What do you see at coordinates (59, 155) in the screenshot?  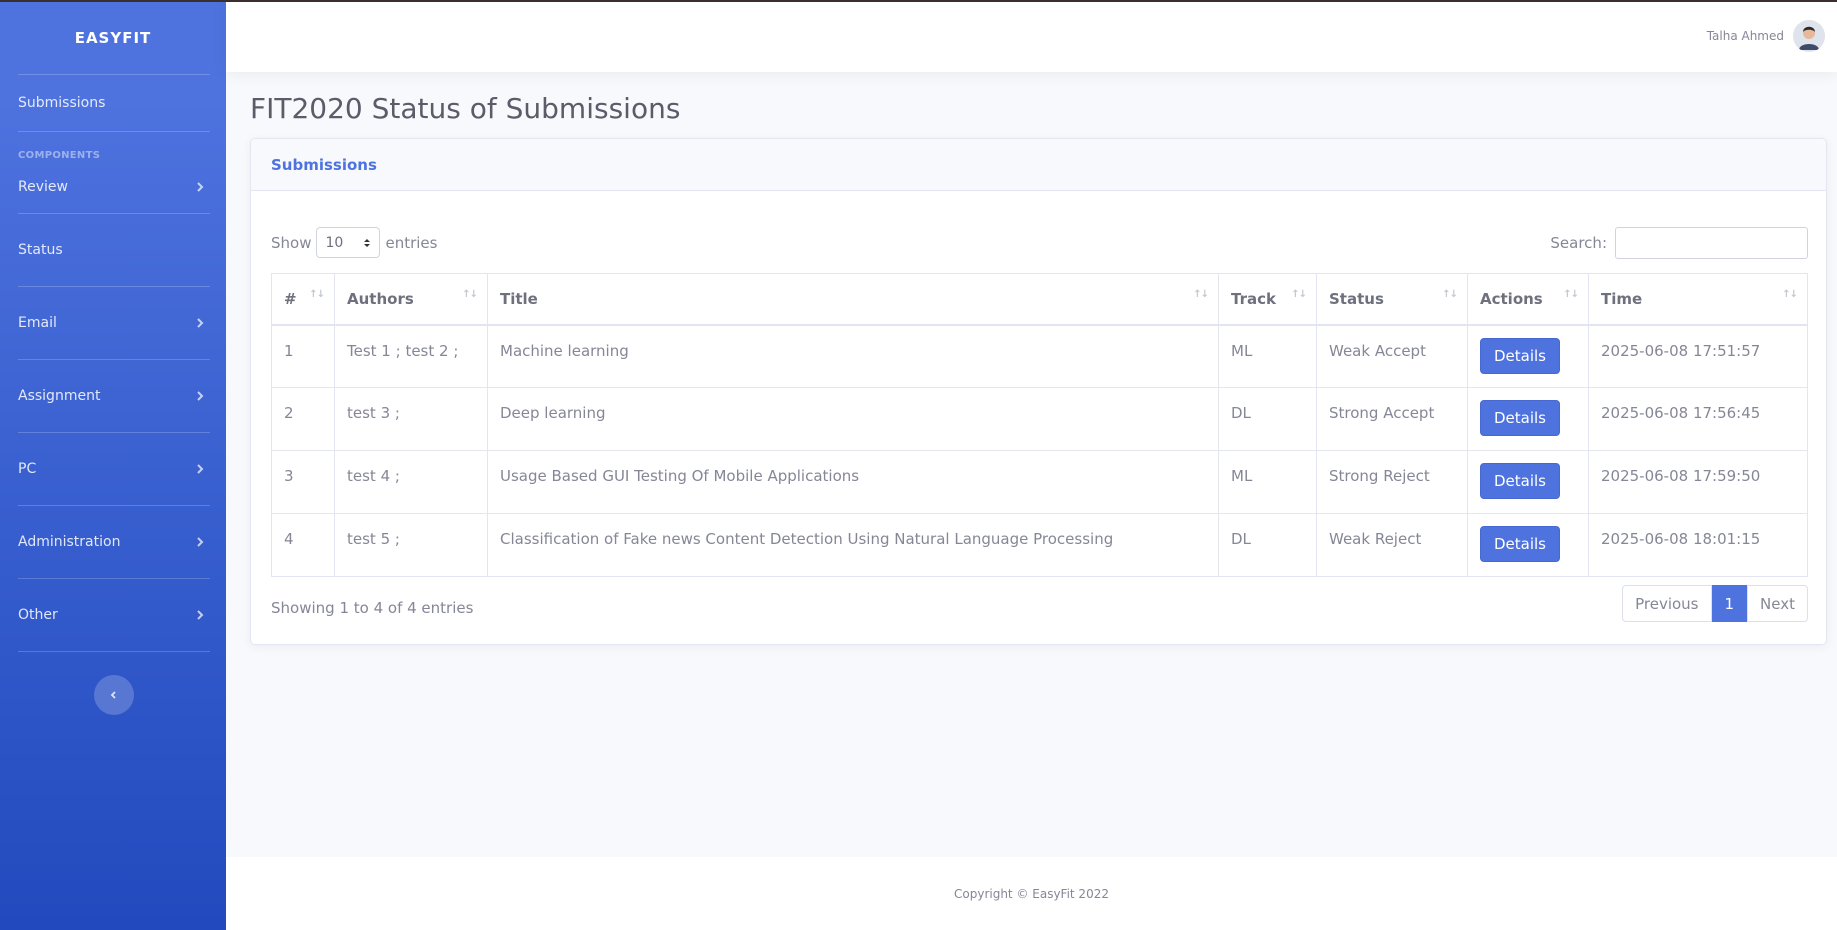 I see `sidebar-heading: COMPONENTS` at bounding box center [59, 155].